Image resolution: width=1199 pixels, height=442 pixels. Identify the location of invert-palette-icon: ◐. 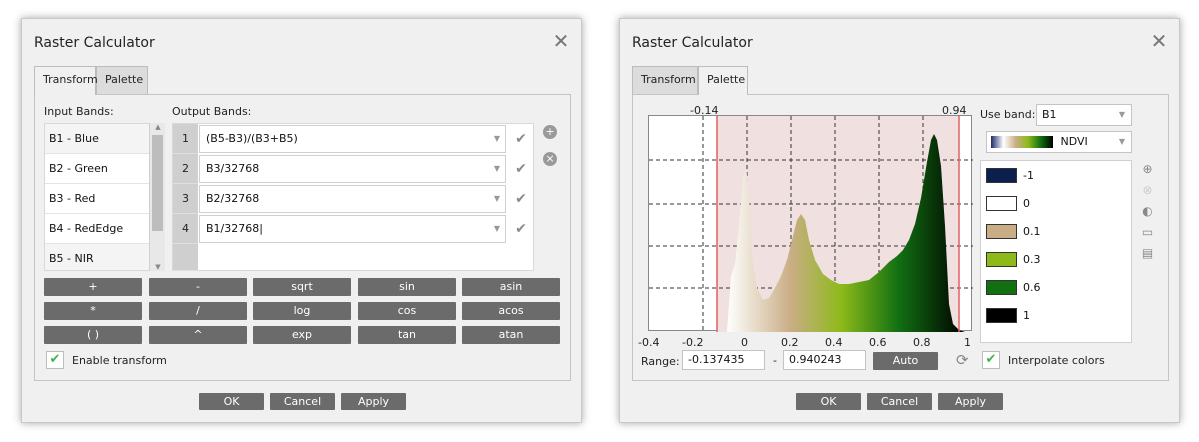
(1147, 211).